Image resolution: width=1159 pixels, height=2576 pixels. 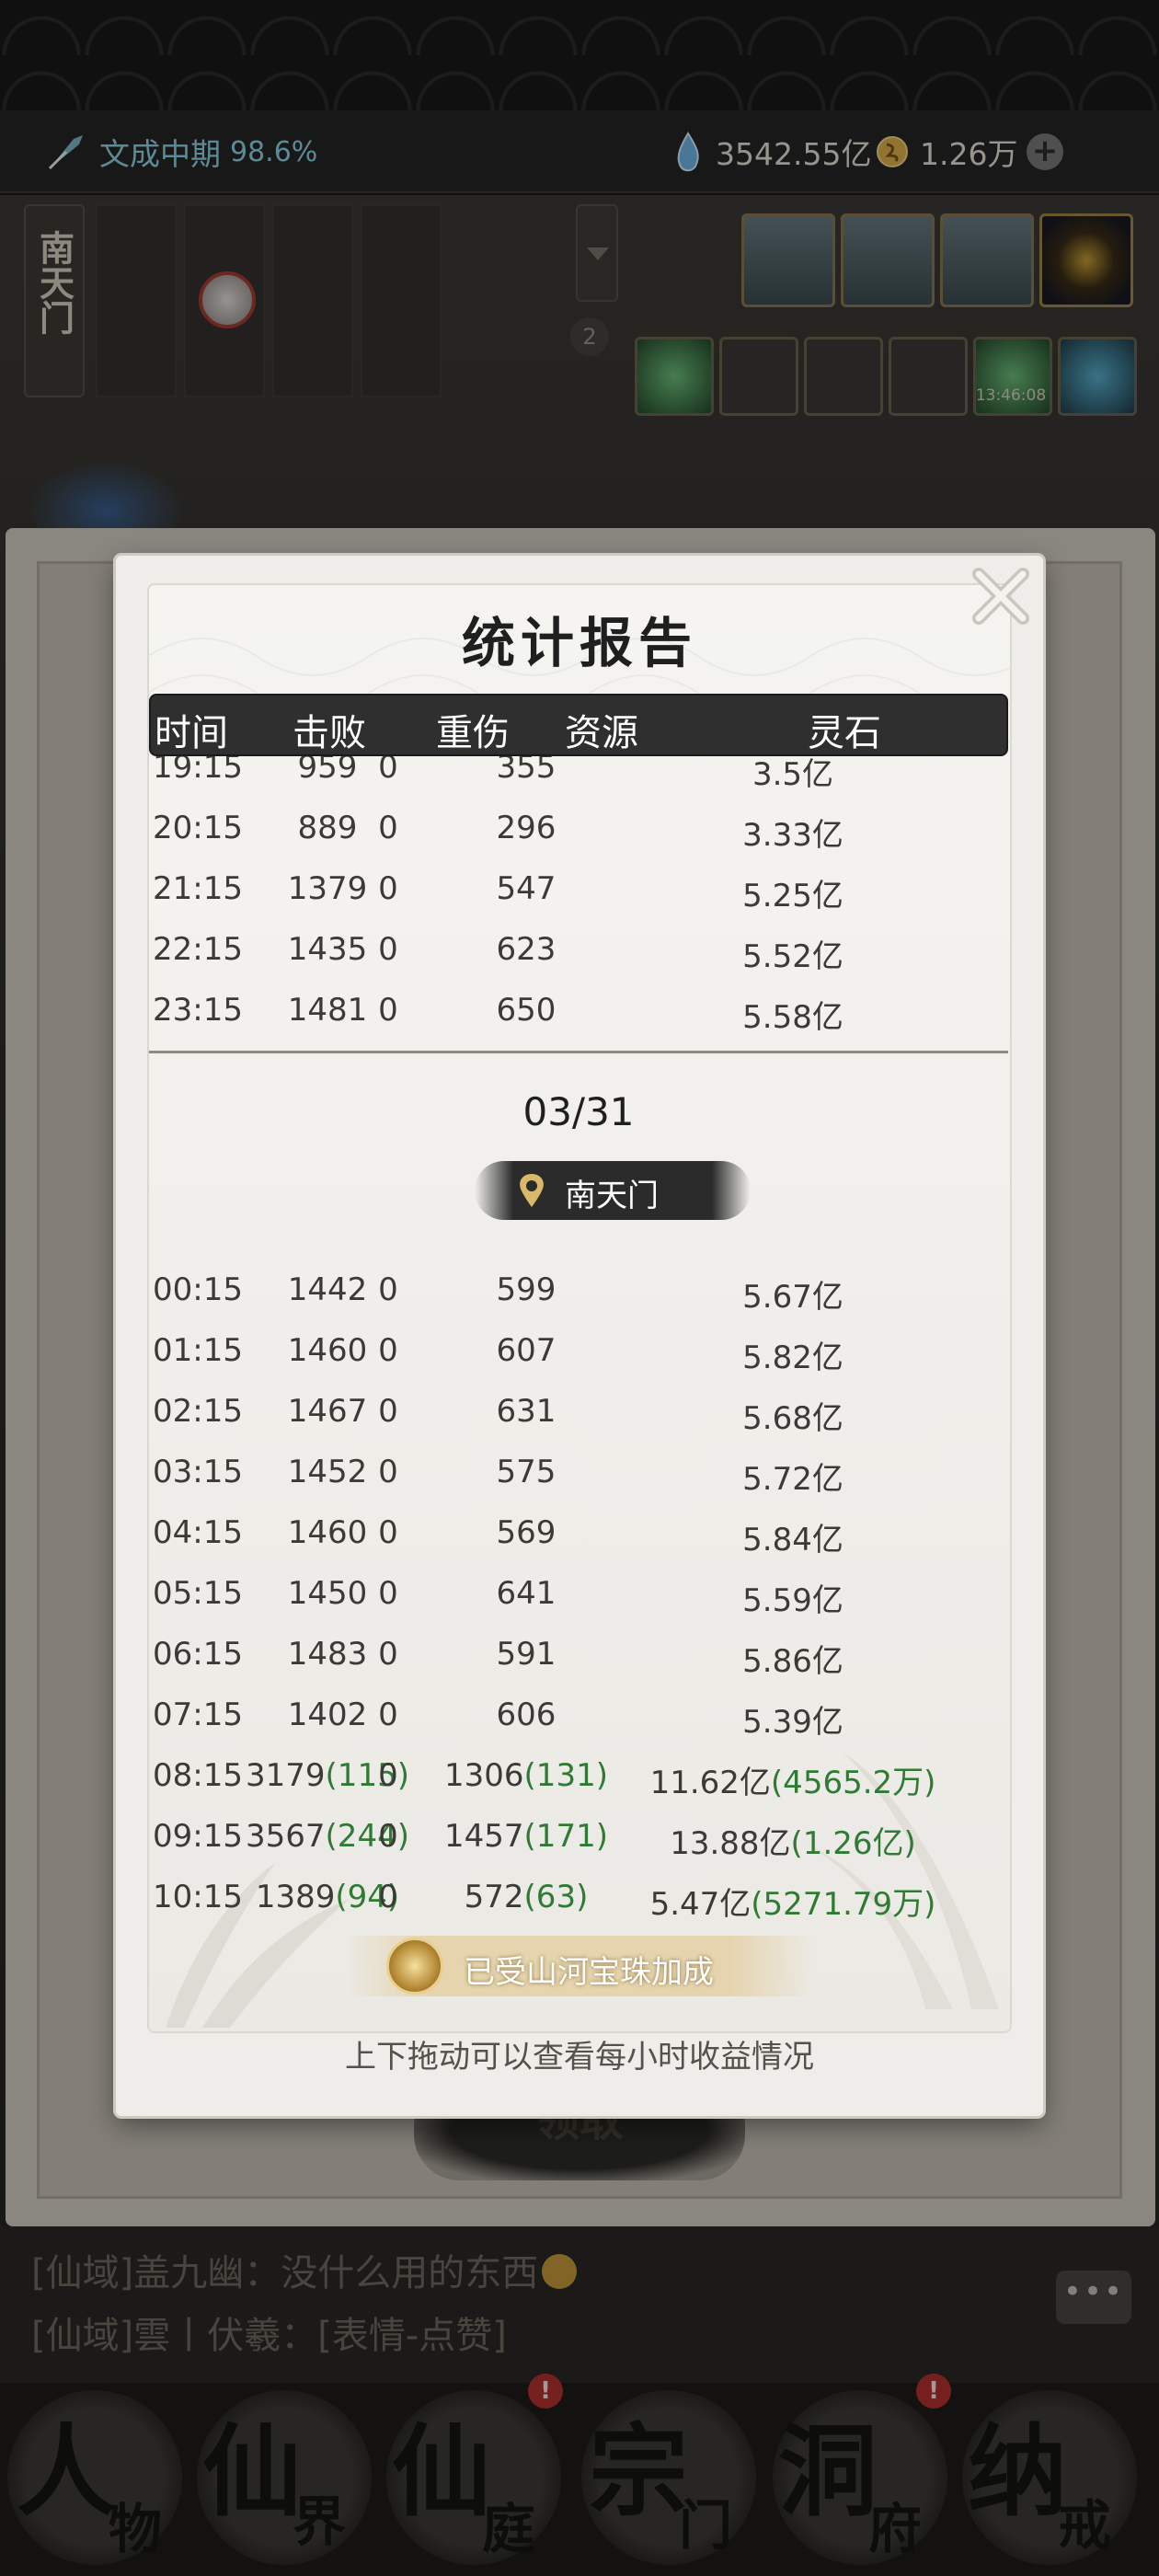 I want to click on cell-stones: 5.82亿, so click(x=793, y=1354).